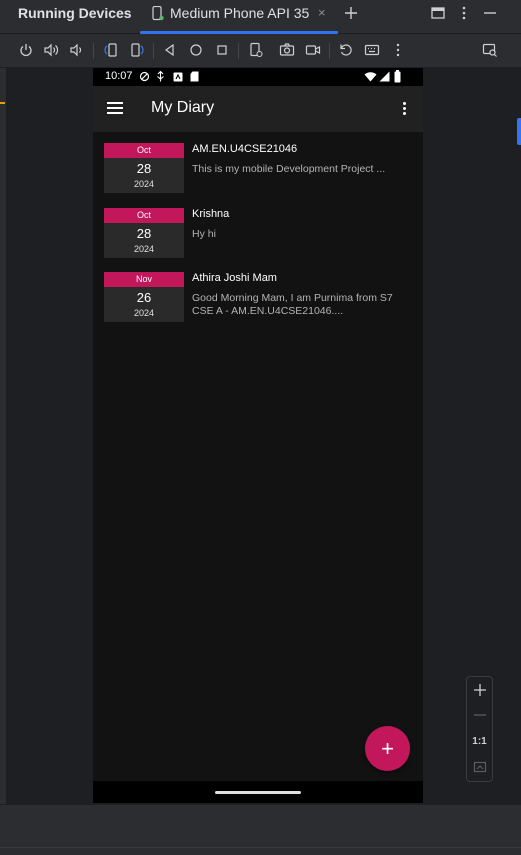 Image resolution: width=521 pixels, height=855 pixels. Describe the element at coordinates (256, 50) in the screenshot. I see `device-frame-icon` at that location.